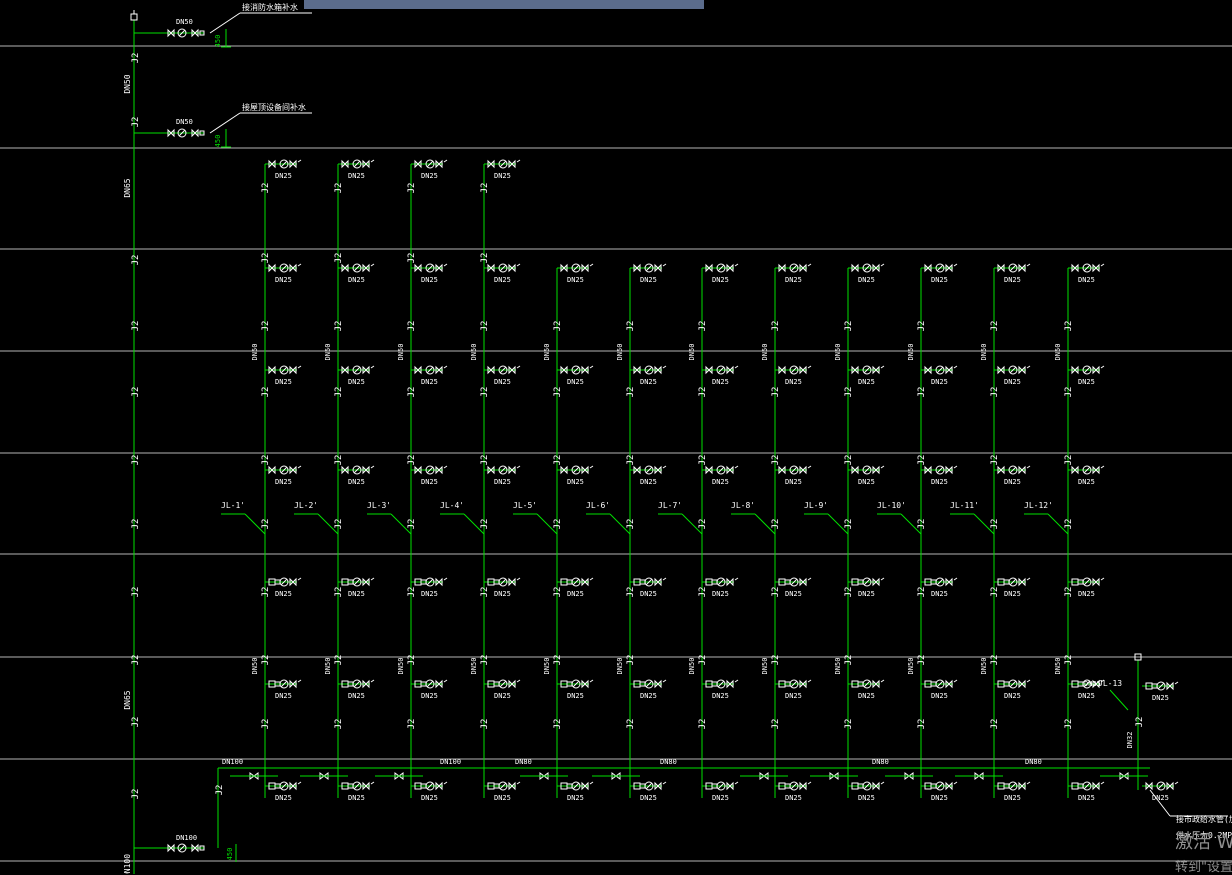 The height and width of the screenshot is (875, 1232). Describe the element at coordinates (670, 505) in the screenshot. I see `riser-label: JL-7'` at that location.